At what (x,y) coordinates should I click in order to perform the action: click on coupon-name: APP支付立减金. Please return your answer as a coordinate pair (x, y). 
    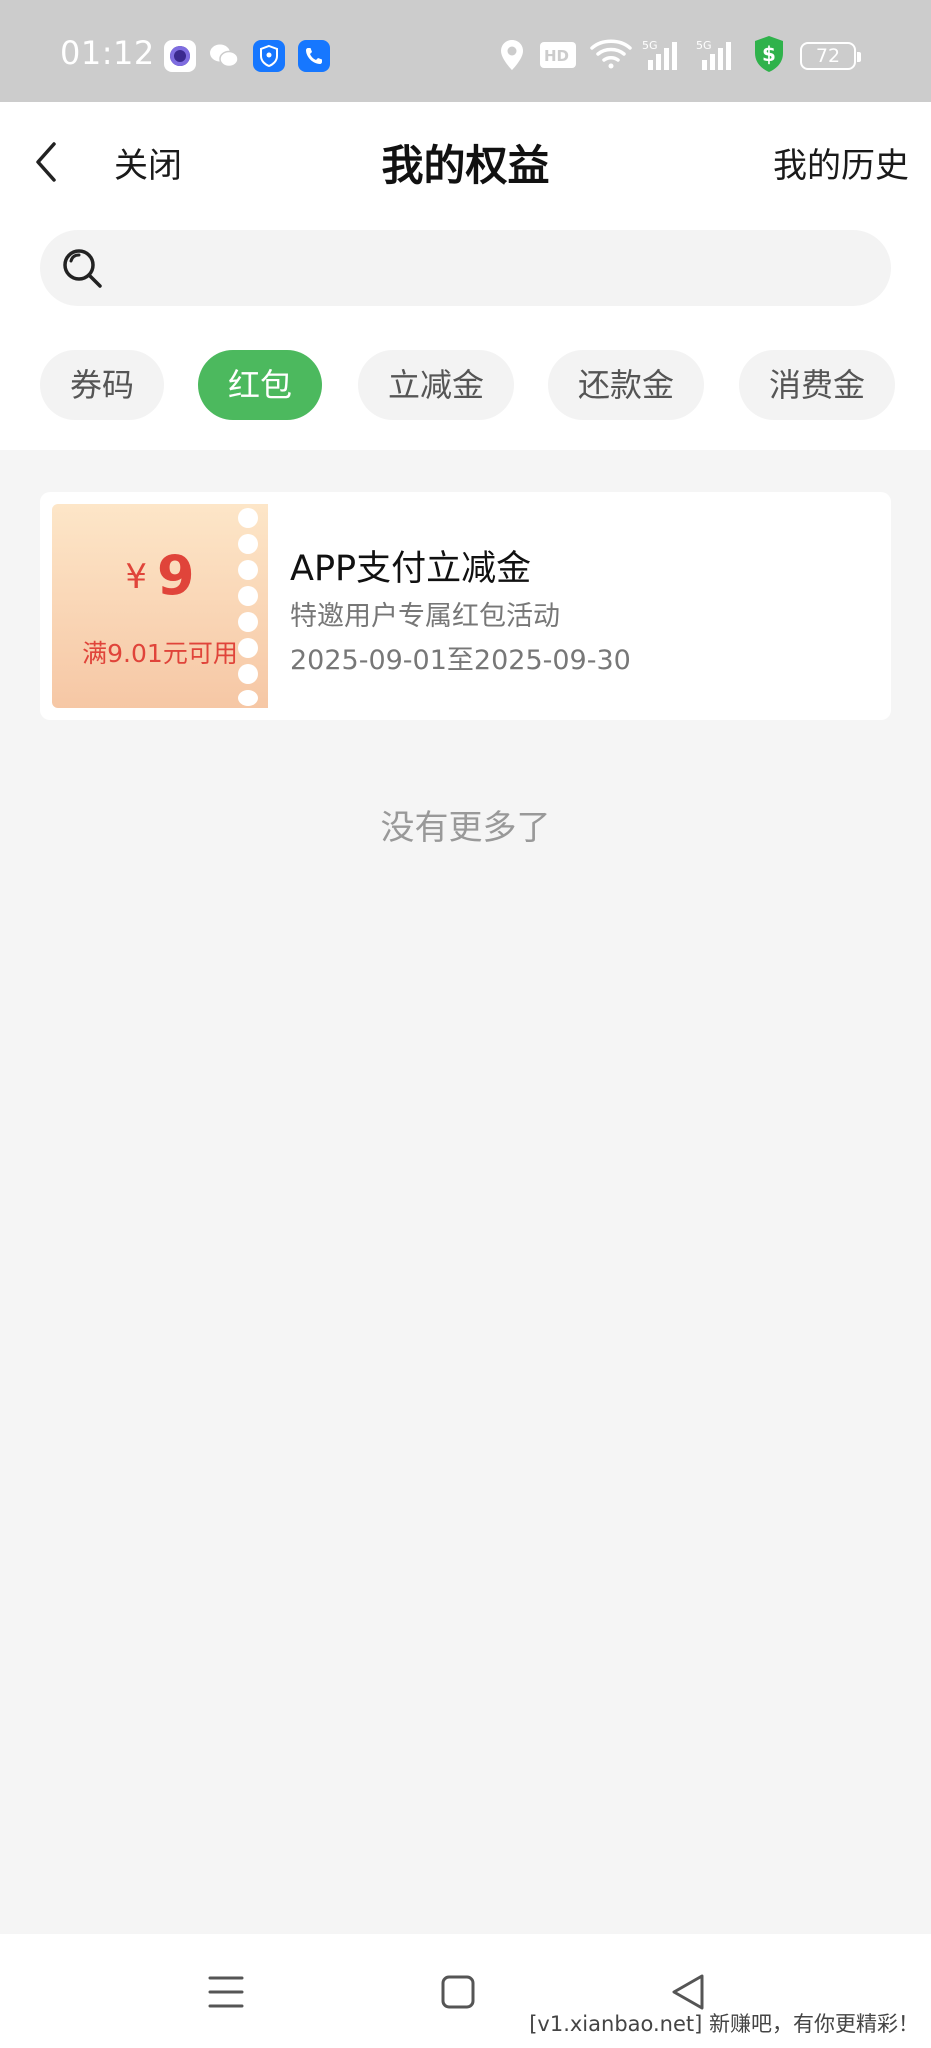
    Looking at the image, I should click on (411, 569).